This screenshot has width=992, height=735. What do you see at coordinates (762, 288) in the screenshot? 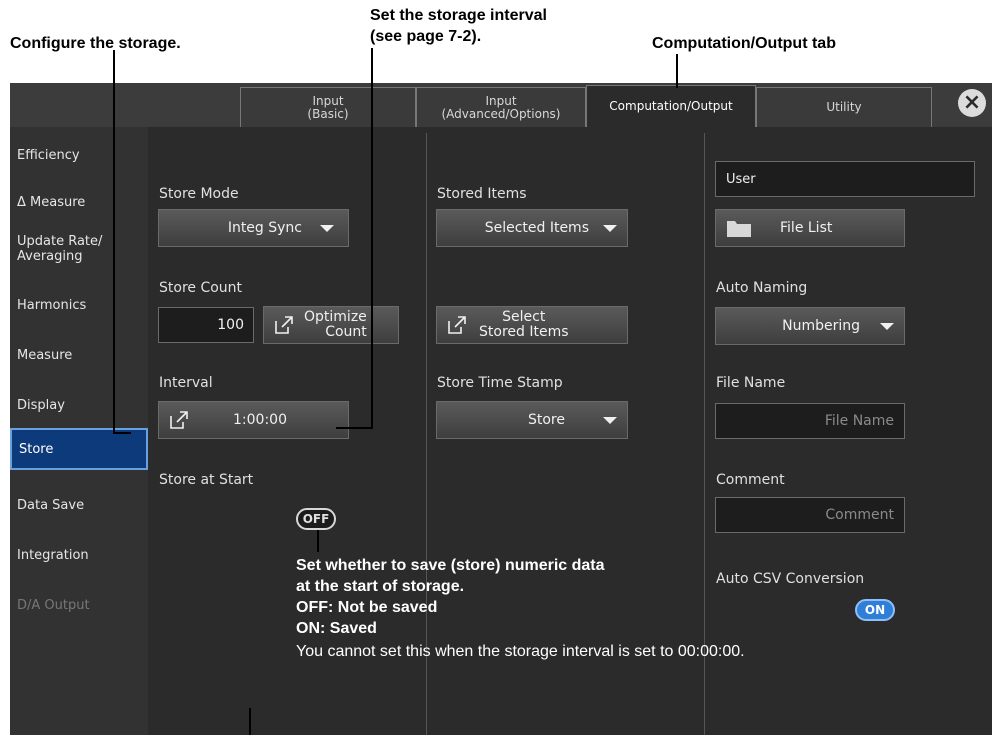
I see `auto-naming-label: Auto Naming` at bounding box center [762, 288].